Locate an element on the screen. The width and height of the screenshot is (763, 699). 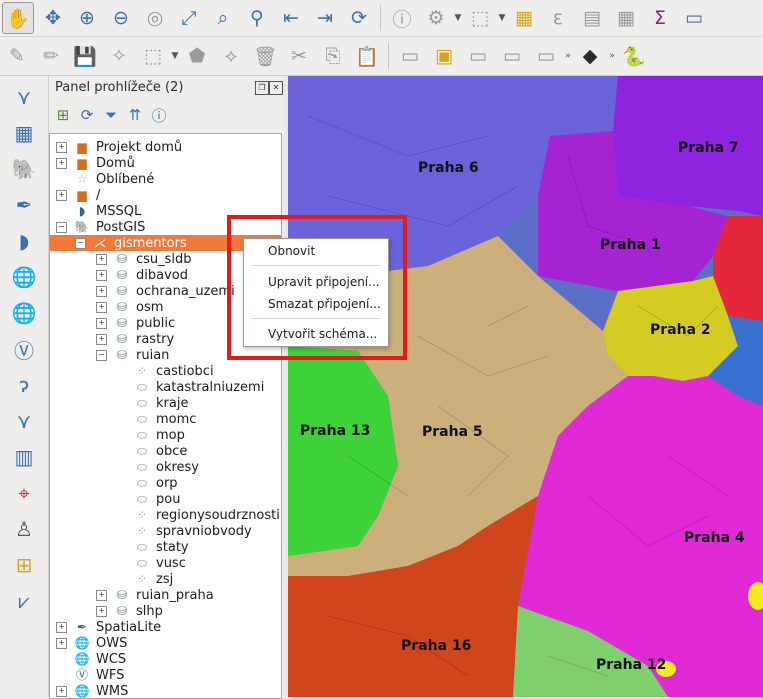
tree-item-mssql: ◗ MSSQL is located at coordinates (165, 211).